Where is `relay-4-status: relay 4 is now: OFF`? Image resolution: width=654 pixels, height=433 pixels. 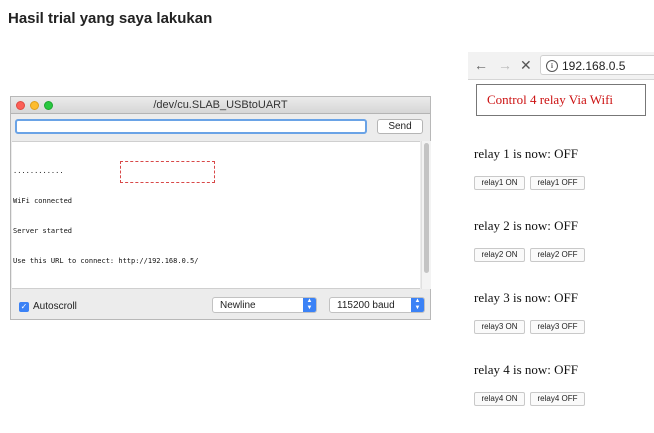 relay-4-status: relay 4 is now: OFF is located at coordinates (526, 369).